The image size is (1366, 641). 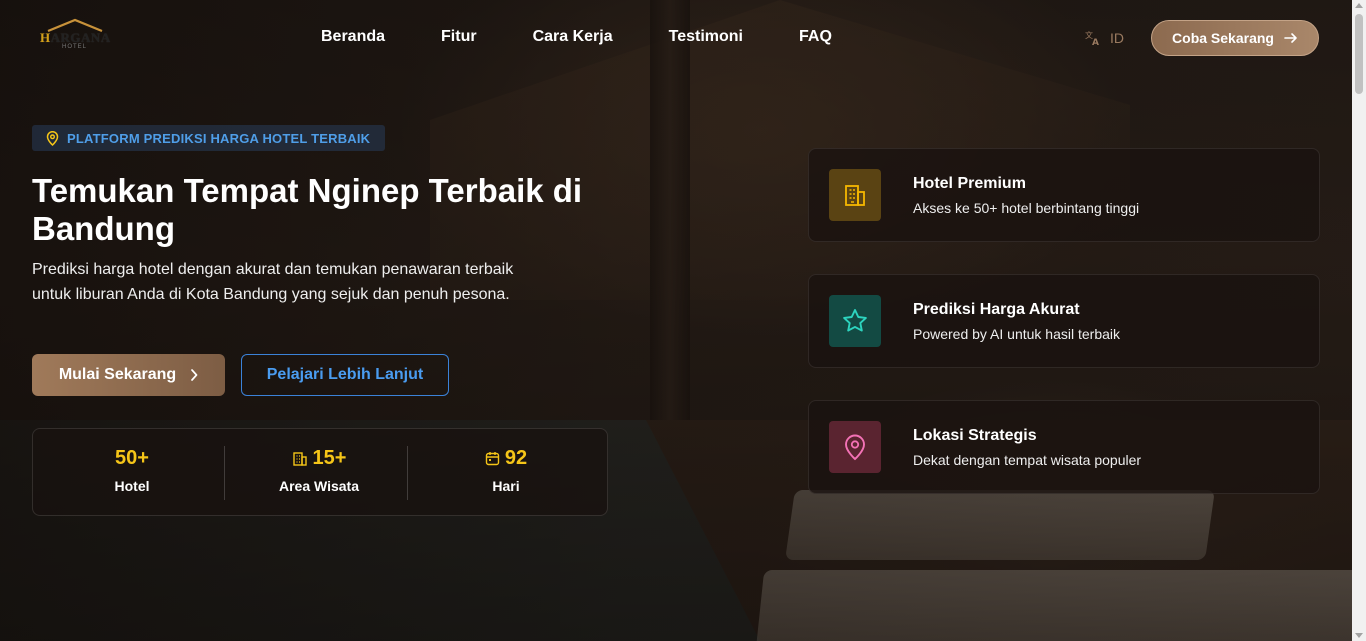 I want to click on start-now-button: Mulai Sekarang, so click(x=128, y=375).